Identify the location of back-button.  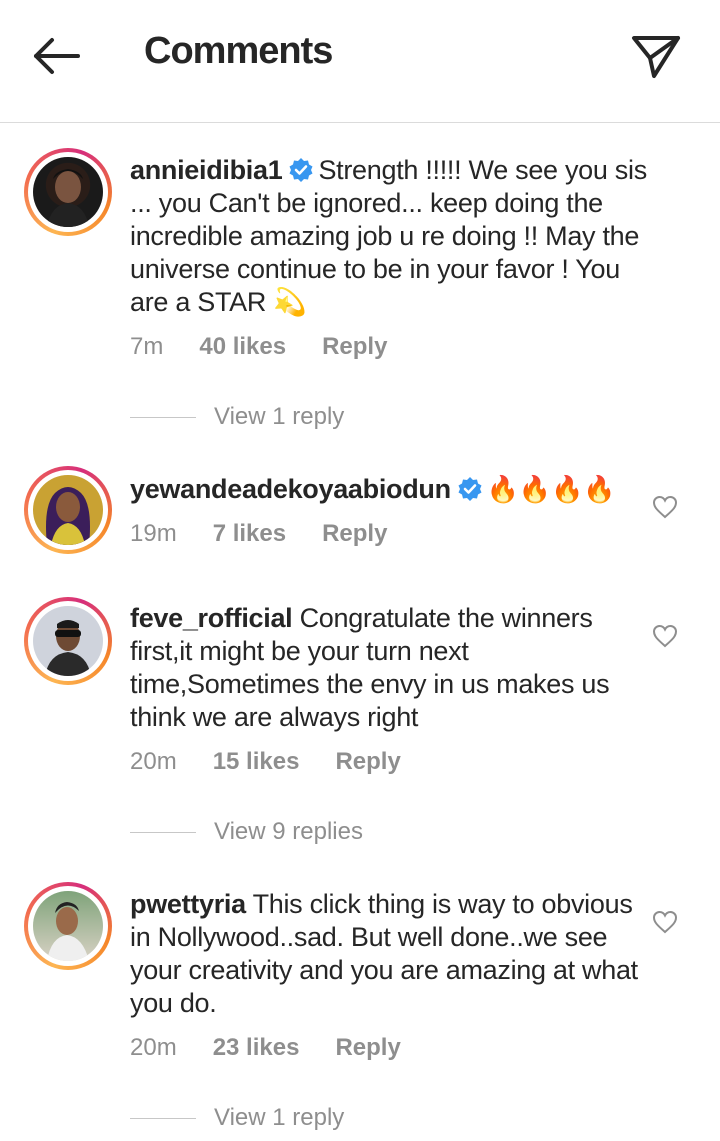
(56, 56).